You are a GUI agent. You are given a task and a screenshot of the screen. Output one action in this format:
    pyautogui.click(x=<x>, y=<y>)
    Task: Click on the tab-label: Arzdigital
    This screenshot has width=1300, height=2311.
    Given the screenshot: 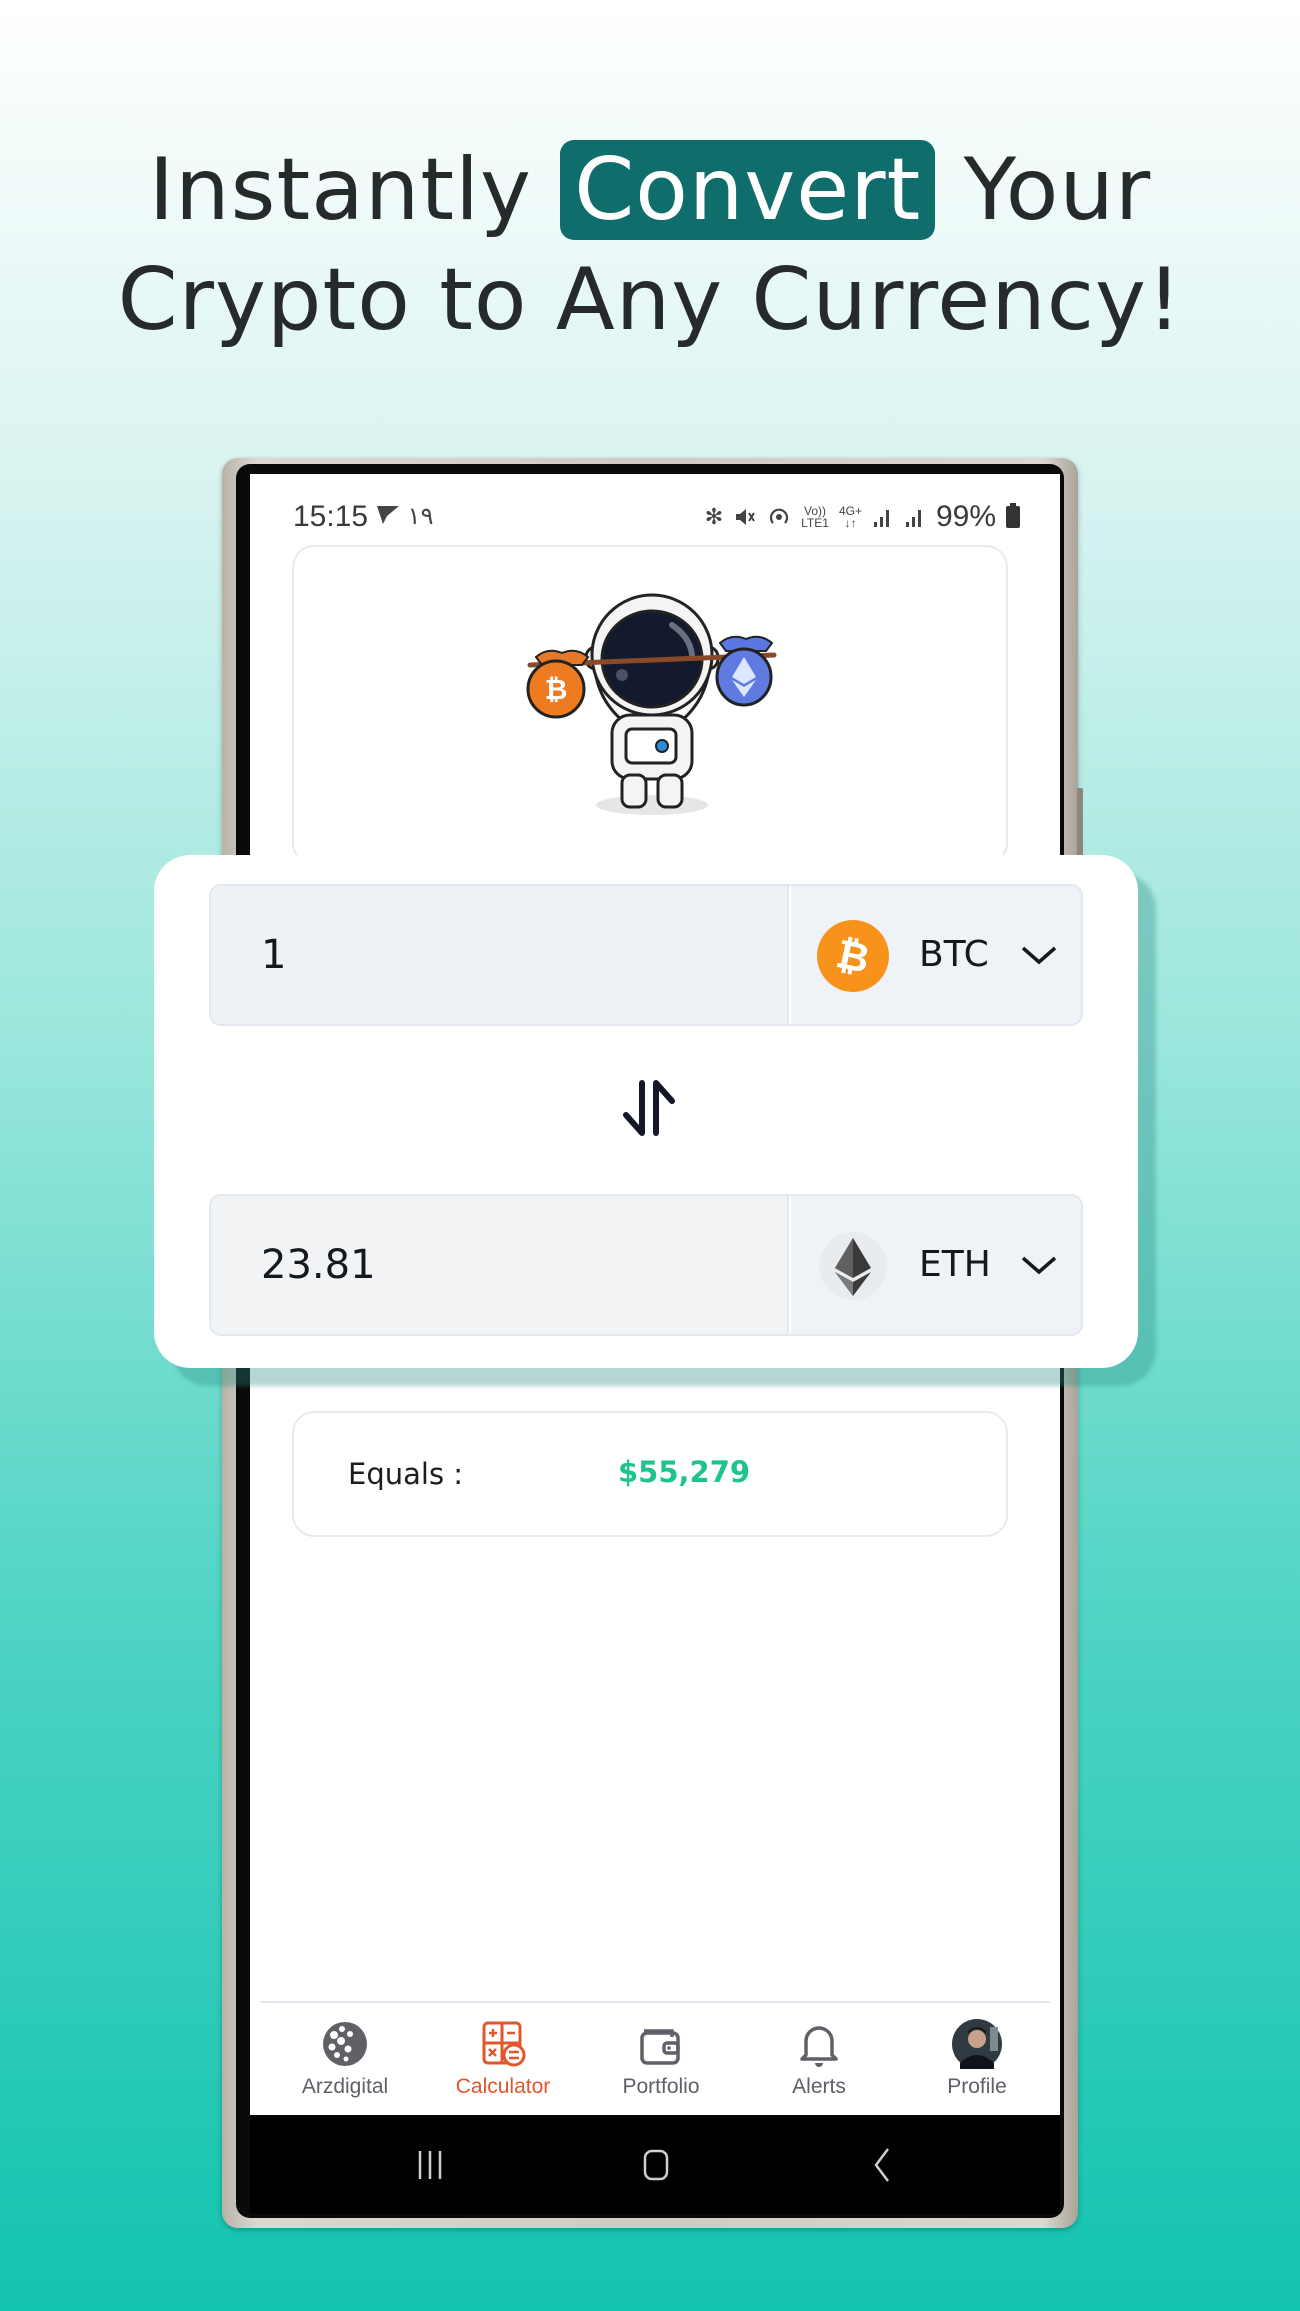 What is the action you would take?
    pyautogui.click(x=345, y=2086)
    